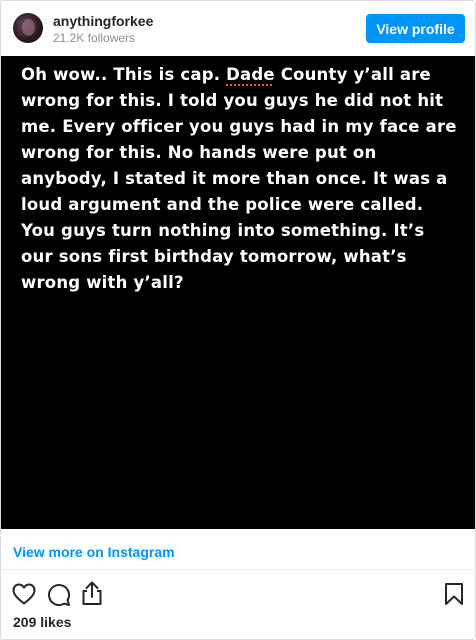  Describe the element at coordinates (454, 594) in the screenshot. I see `bookmark-icon` at that location.